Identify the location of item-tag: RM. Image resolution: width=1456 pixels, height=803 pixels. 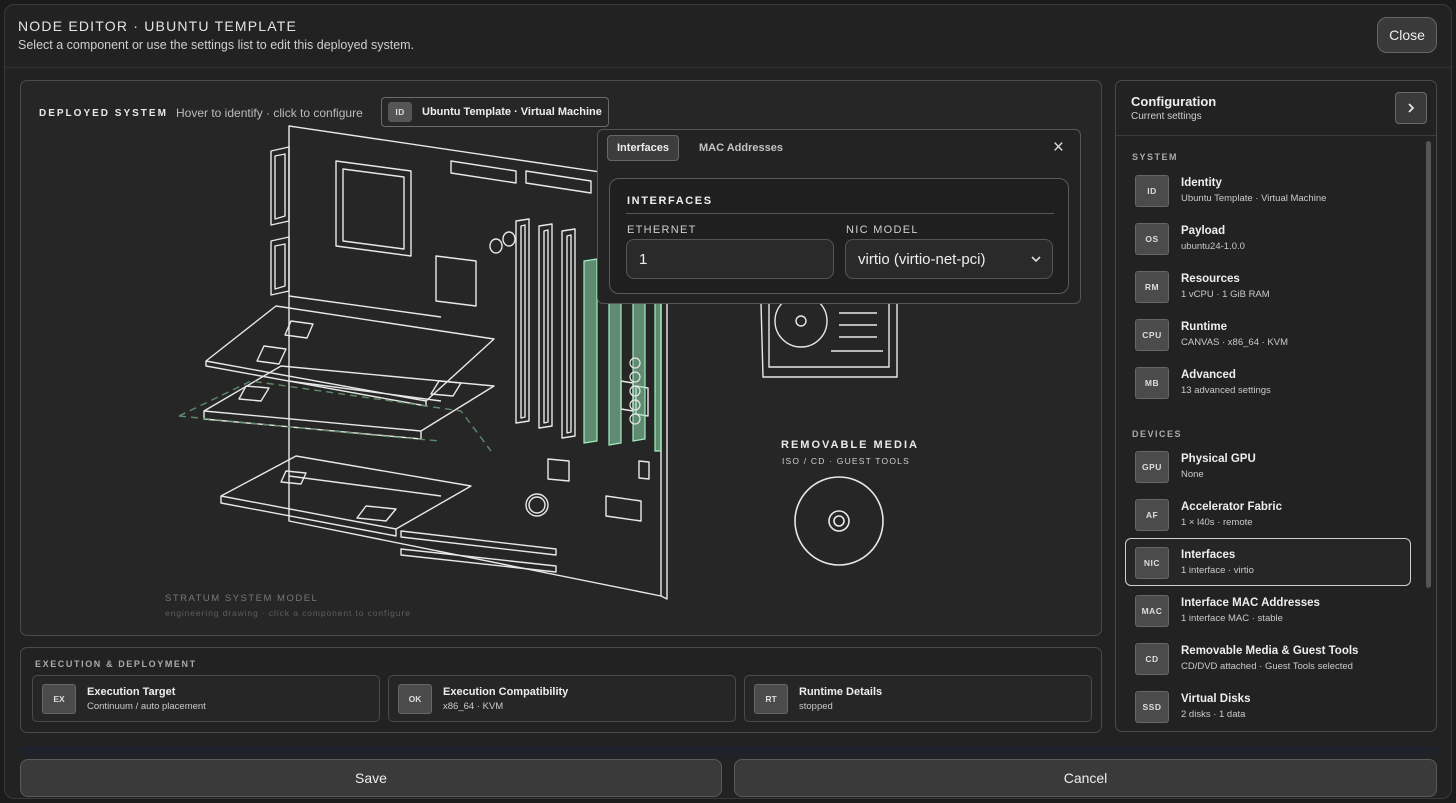
(1152, 287).